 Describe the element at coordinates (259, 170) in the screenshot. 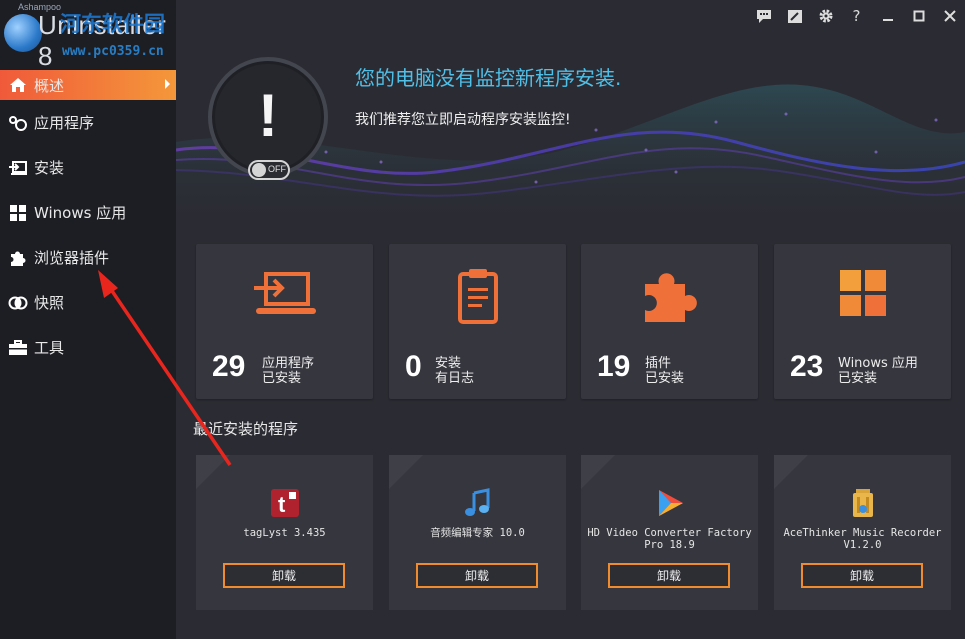

I see `toggle-knob` at that location.